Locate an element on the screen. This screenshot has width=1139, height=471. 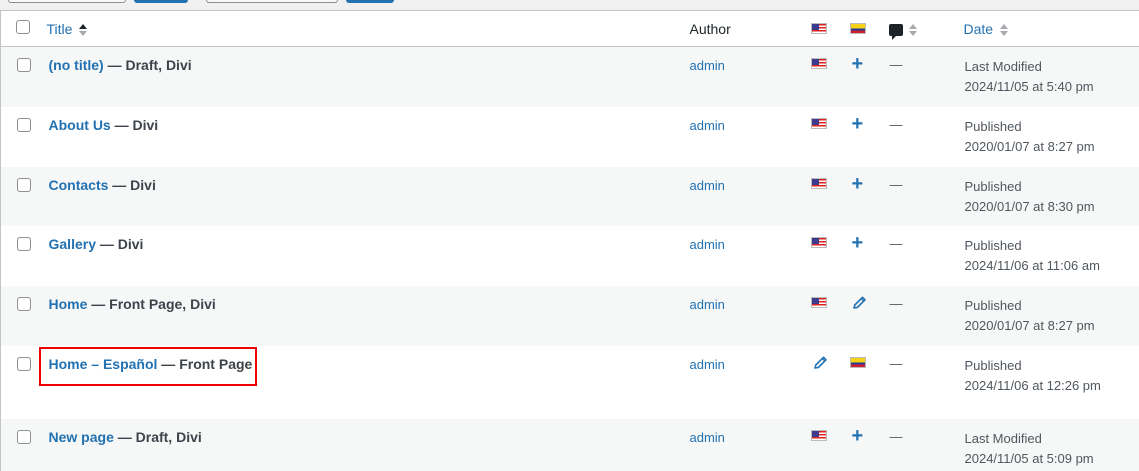
page-title-link: Contacts is located at coordinates (79, 185).